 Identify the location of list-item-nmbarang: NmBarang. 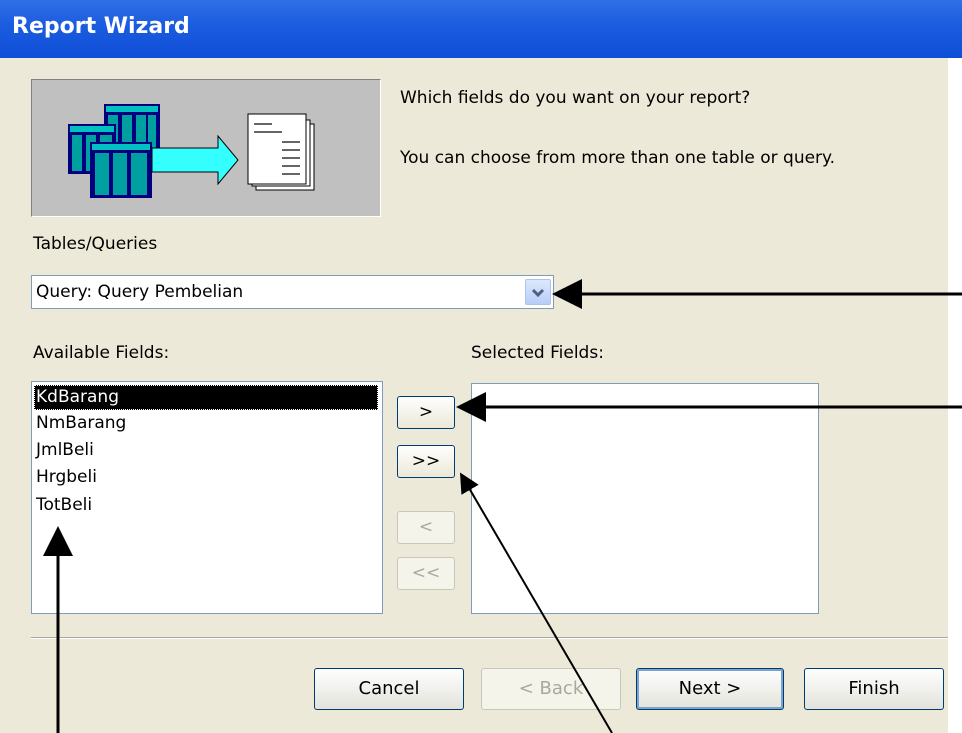
(206, 423).